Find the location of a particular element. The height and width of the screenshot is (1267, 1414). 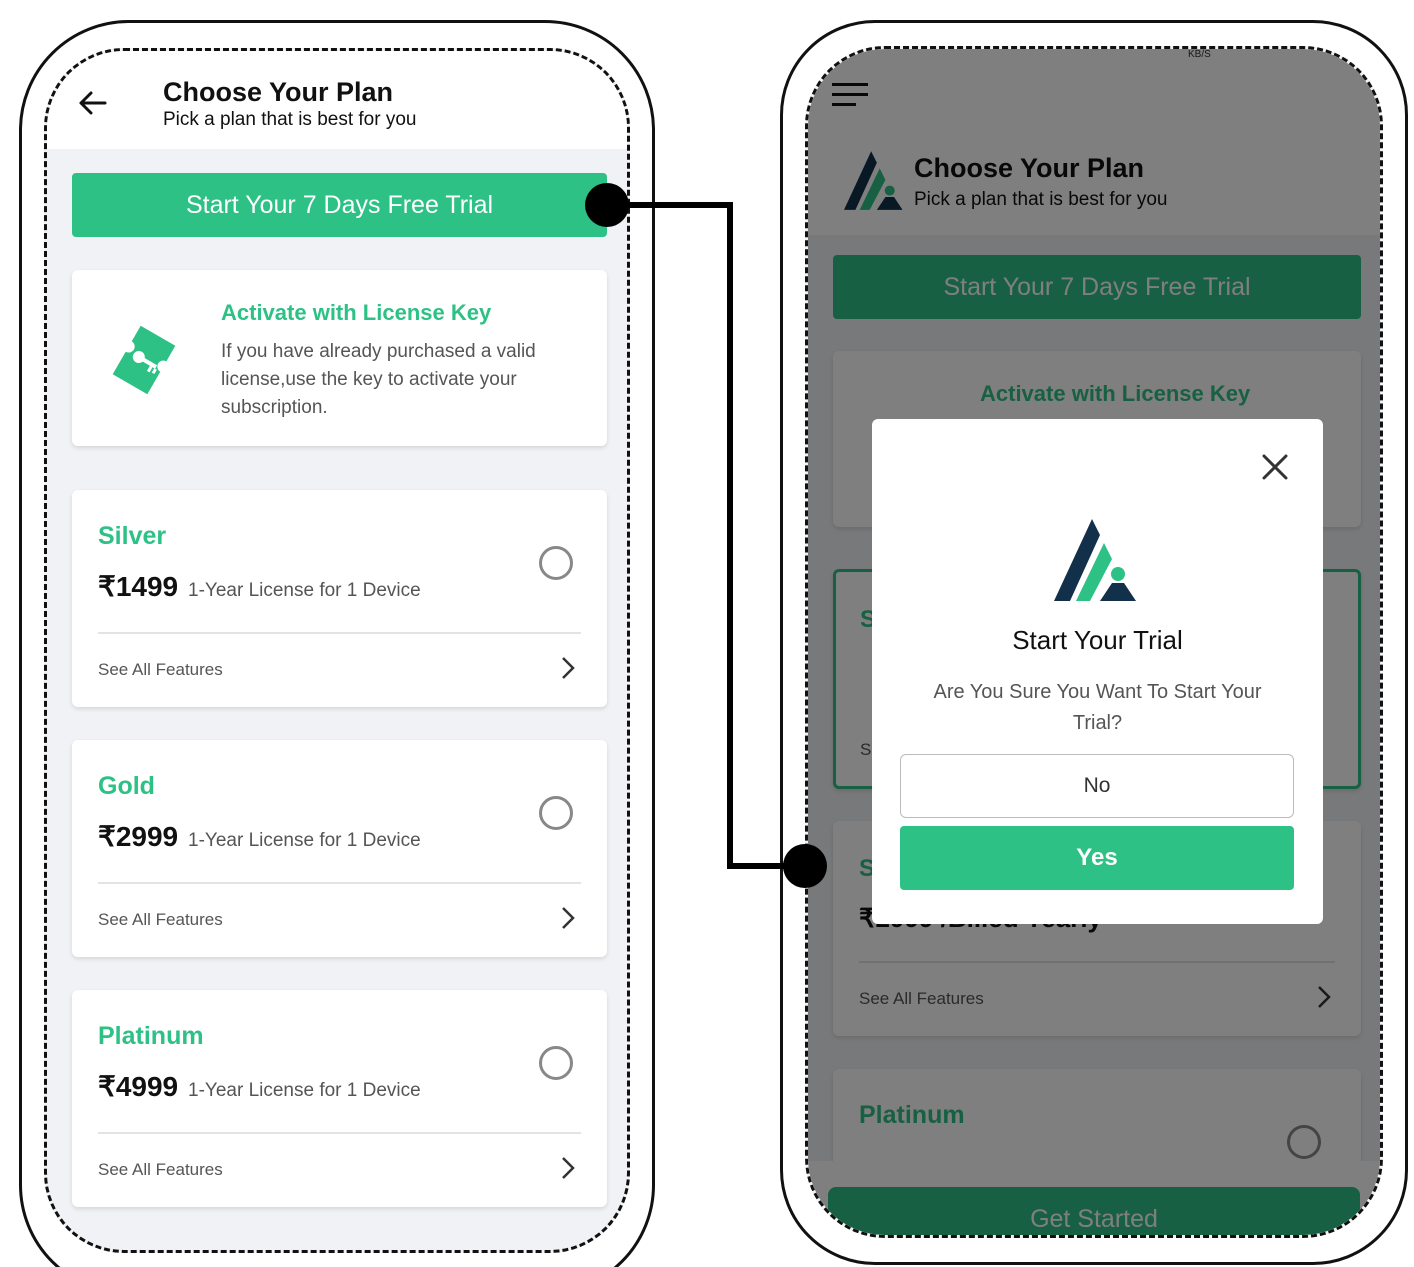

flow-connector is located at coordinates (706, 535).